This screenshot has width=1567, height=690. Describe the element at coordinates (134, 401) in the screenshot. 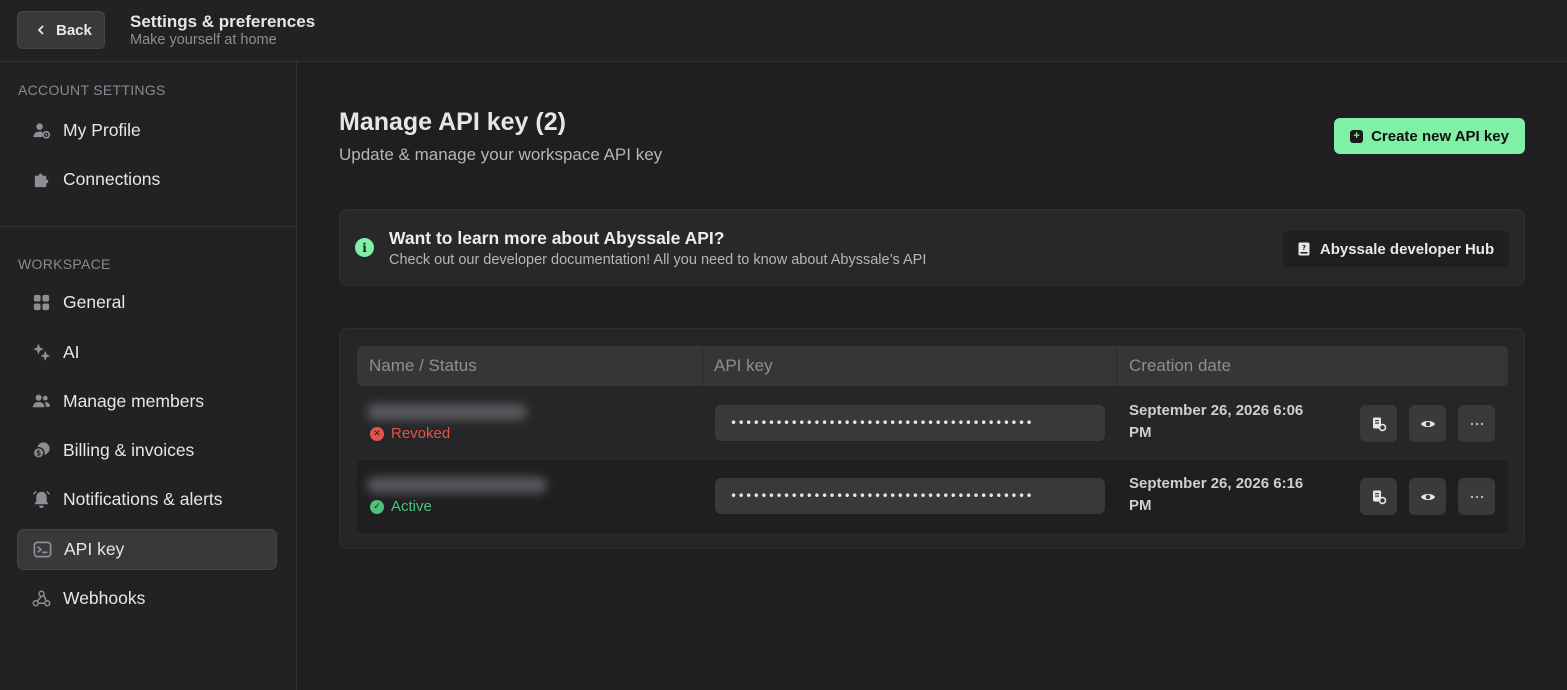

I see `sidebar-item-label: Manage members` at that location.